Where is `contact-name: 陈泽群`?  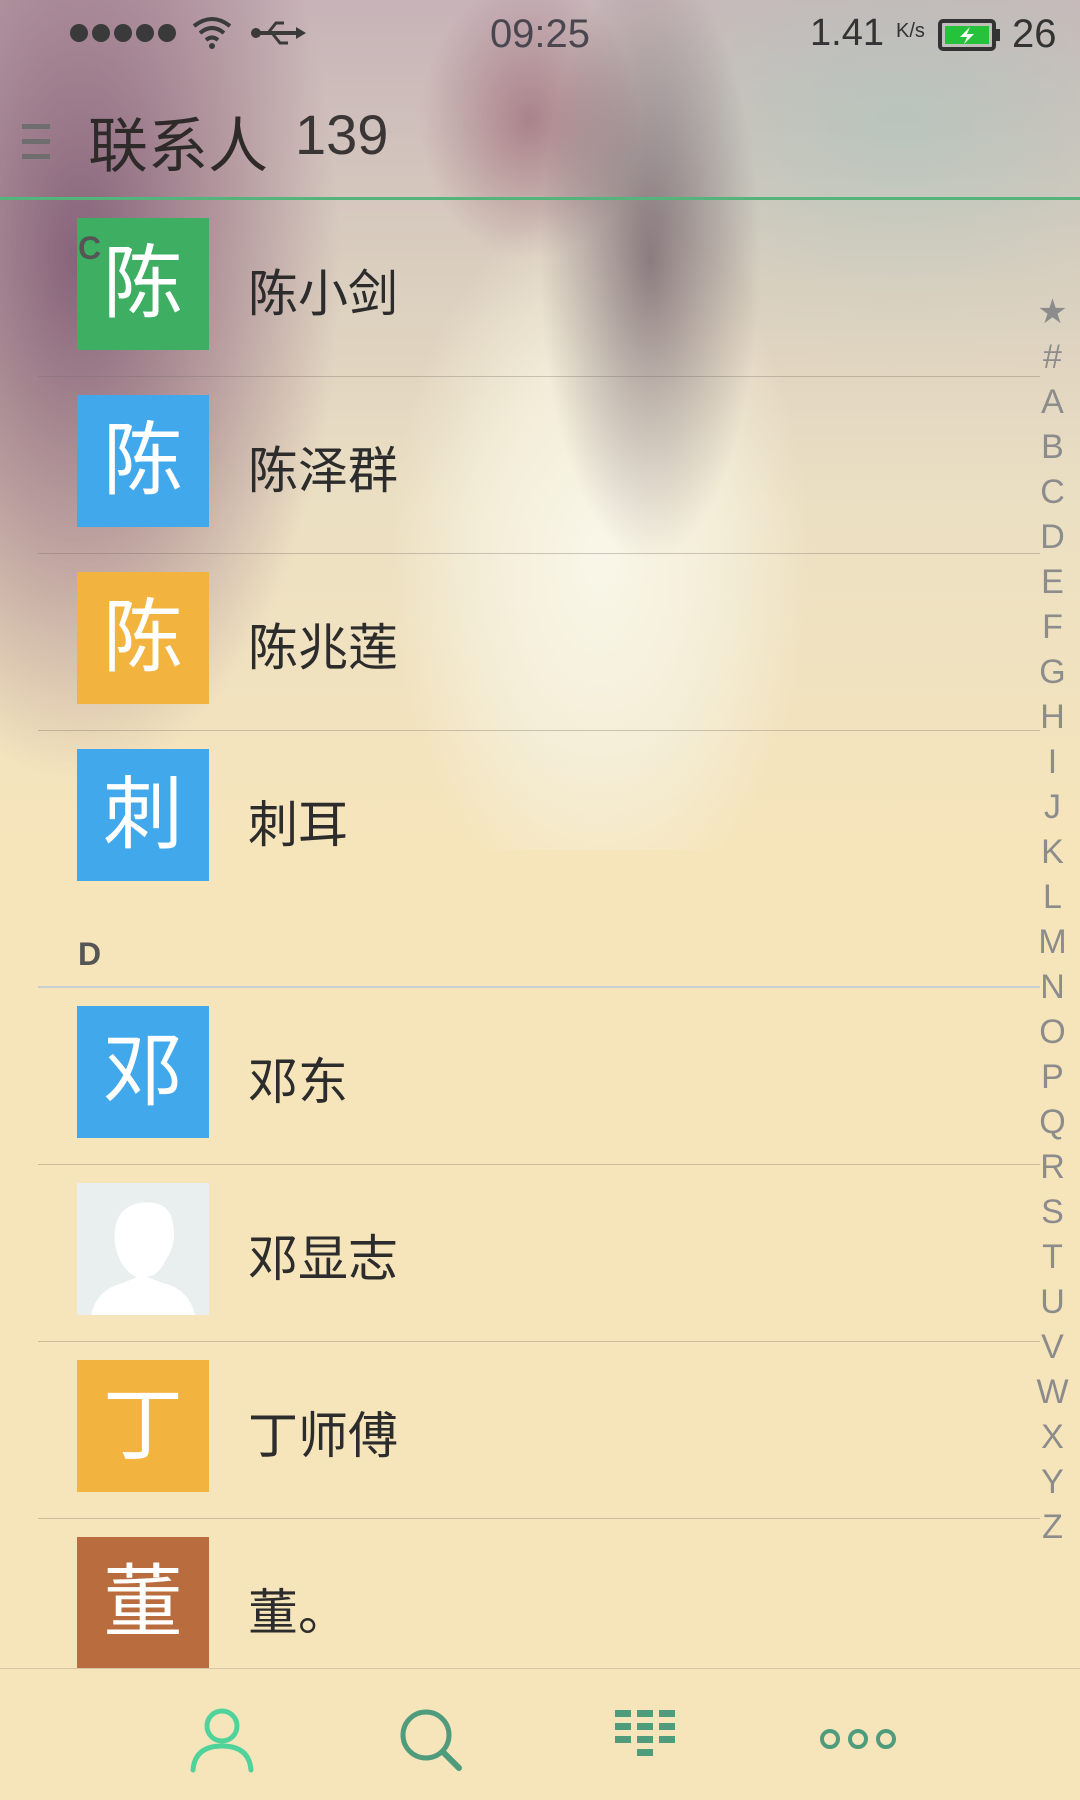
contact-name: 陈泽群 is located at coordinates (323, 471).